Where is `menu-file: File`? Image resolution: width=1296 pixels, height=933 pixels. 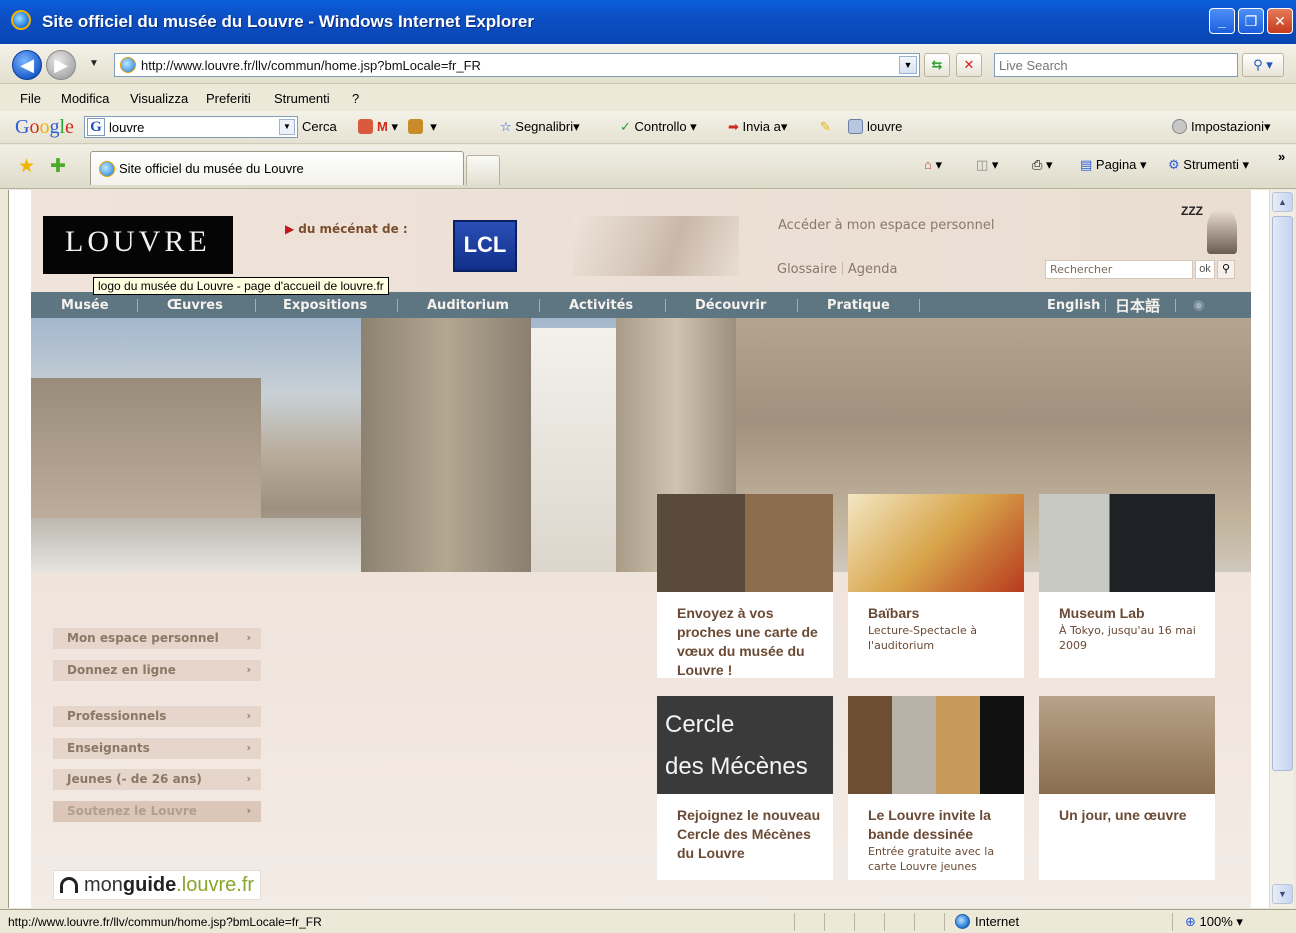
menu-file: File is located at coordinates (30, 98).